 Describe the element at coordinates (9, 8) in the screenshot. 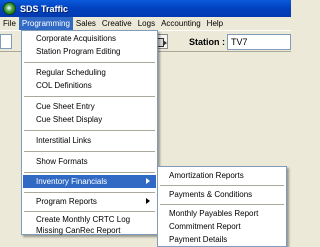

I see `app-icon` at that location.